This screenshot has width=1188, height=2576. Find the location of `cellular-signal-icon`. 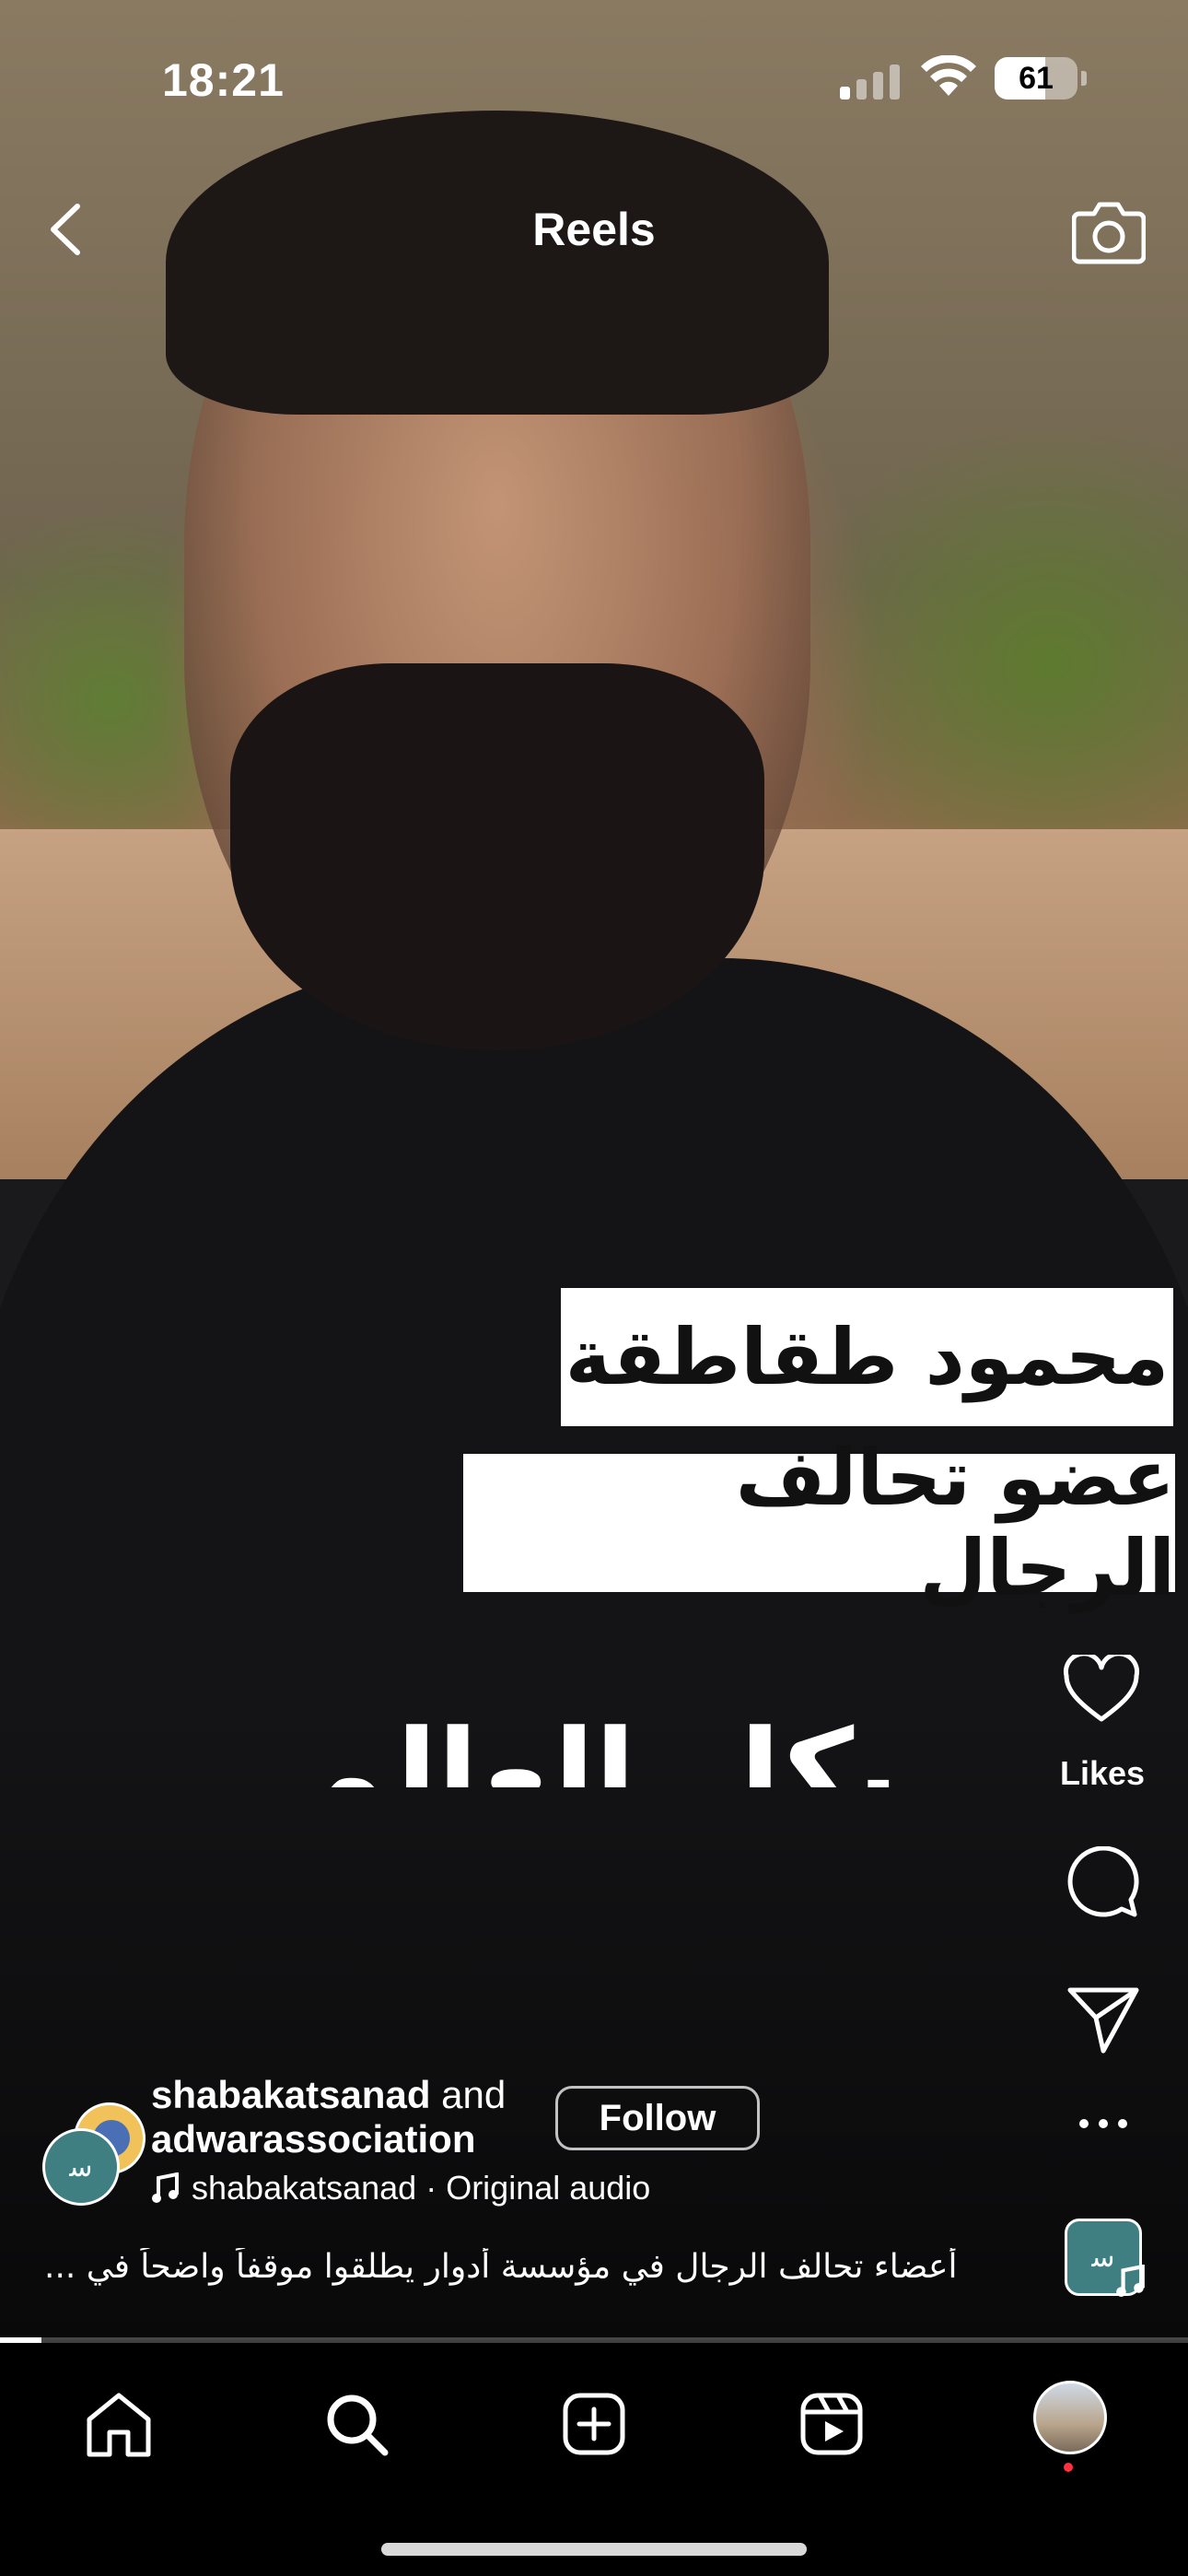

cellular-signal-icon is located at coordinates (870, 82).